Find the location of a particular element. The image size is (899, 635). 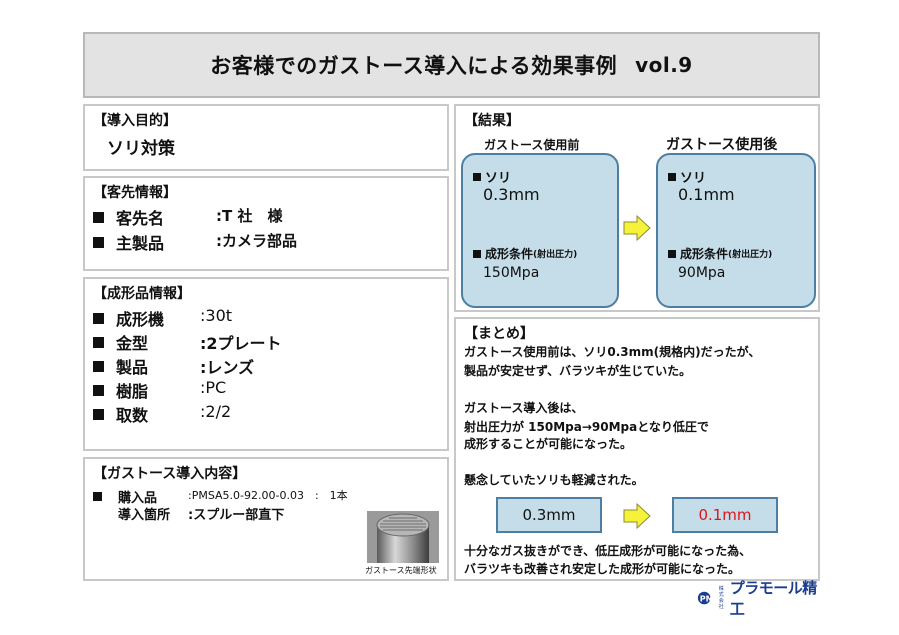

before-cond-sub: (射出圧力) is located at coordinates (555, 255).